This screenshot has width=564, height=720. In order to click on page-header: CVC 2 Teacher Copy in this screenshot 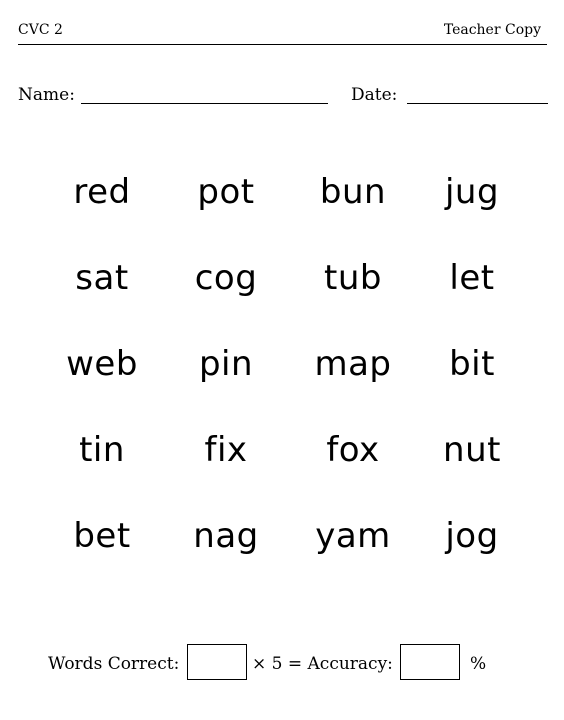, I will do `click(282, 33)`.